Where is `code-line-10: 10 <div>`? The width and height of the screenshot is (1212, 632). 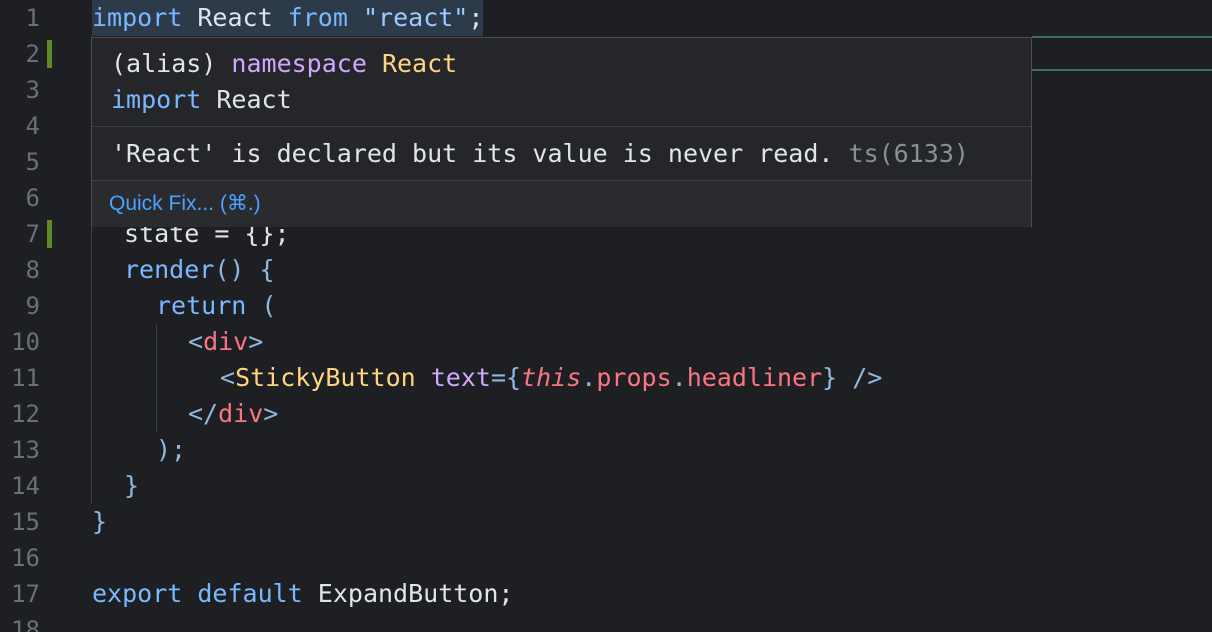
code-line-10: 10 <div> is located at coordinates (606, 342).